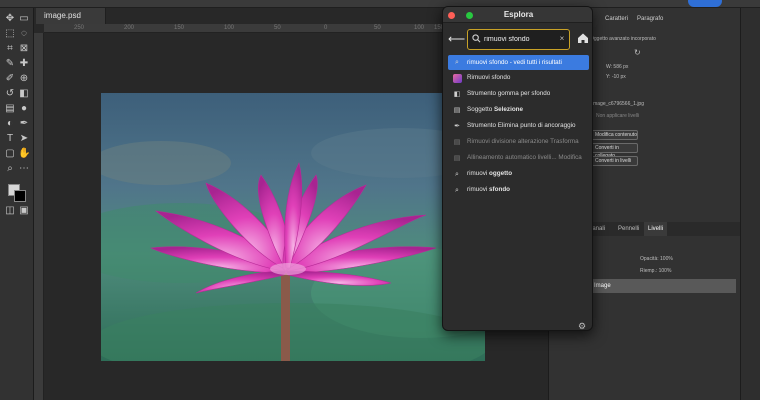  What do you see at coordinates (24, 34) in the screenshot?
I see `lasso-tool-icon: ◌` at bounding box center [24, 34].